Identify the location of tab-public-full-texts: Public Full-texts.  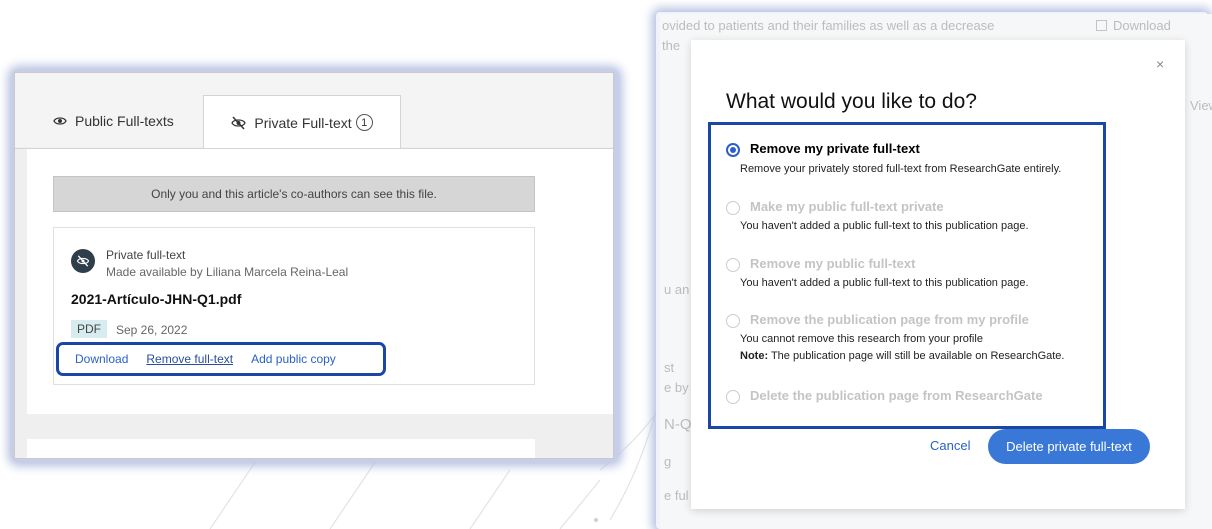
(113, 121).